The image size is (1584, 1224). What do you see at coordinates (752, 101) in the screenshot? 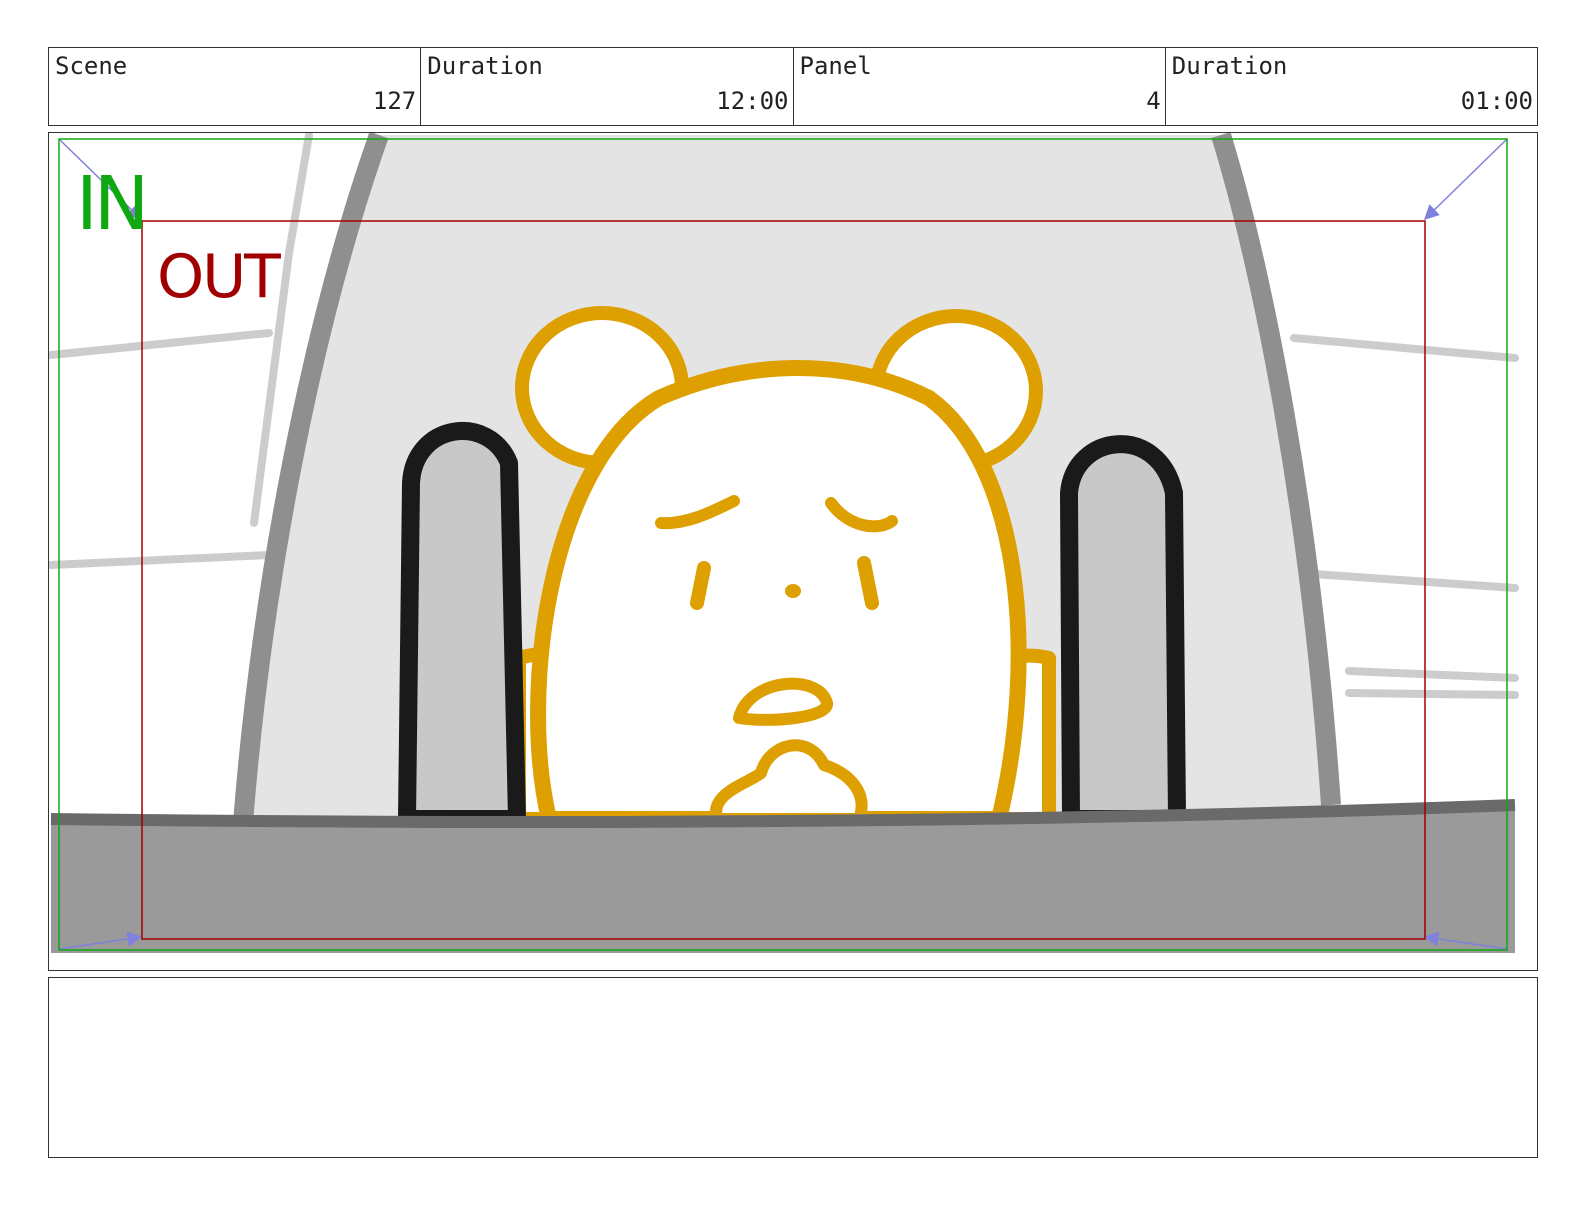
I see `scene-duration-value: 12:00` at bounding box center [752, 101].